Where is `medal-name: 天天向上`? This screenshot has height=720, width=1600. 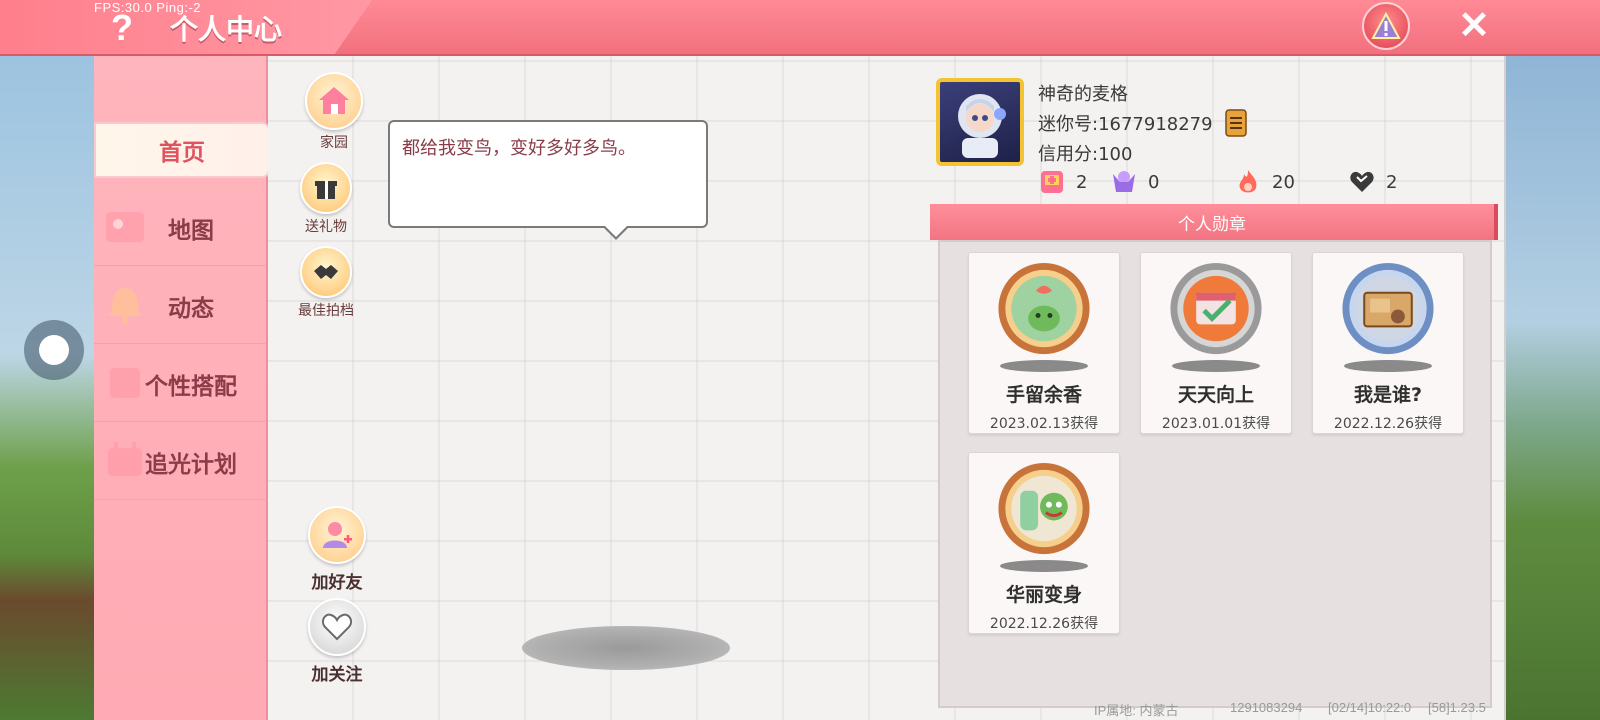
medal-name: 天天向上 is located at coordinates (1215, 395).